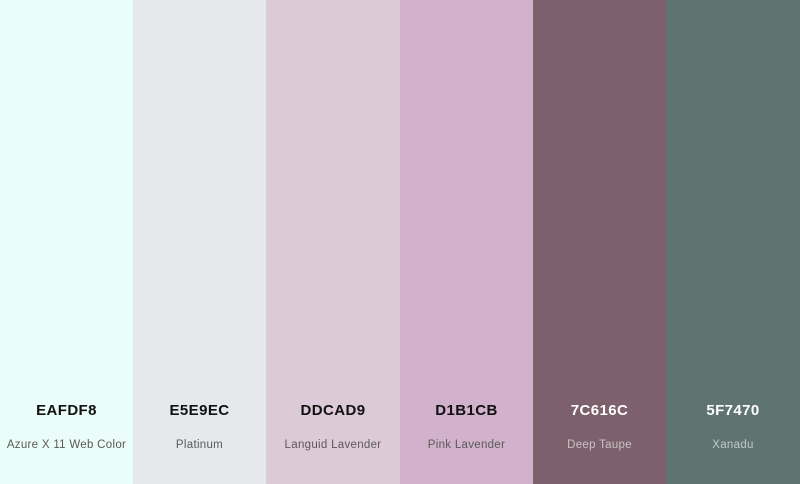  What do you see at coordinates (733, 445) in the screenshot?
I see `swatch-color-name: Xanadu` at bounding box center [733, 445].